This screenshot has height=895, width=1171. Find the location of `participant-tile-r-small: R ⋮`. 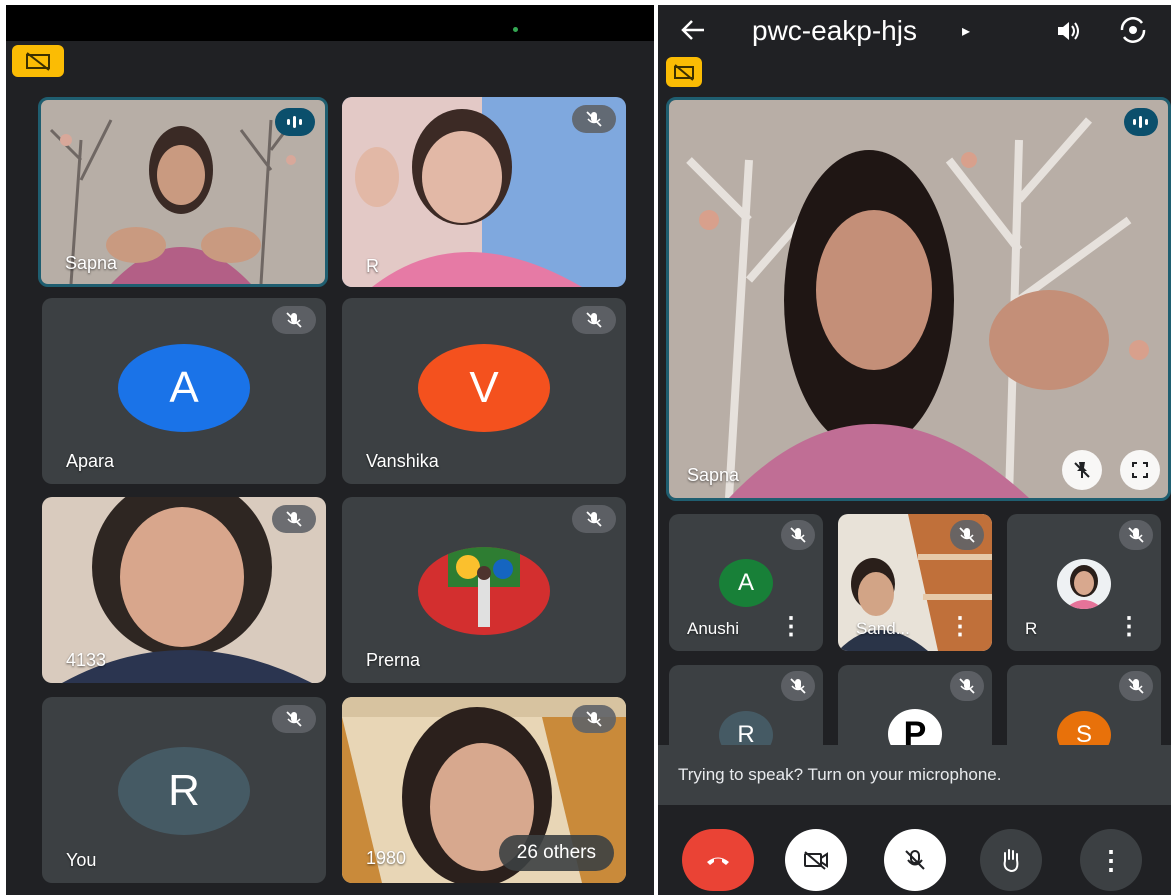

participant-tile-r-small: R ⋮ is located at coordinates (1084, 582).